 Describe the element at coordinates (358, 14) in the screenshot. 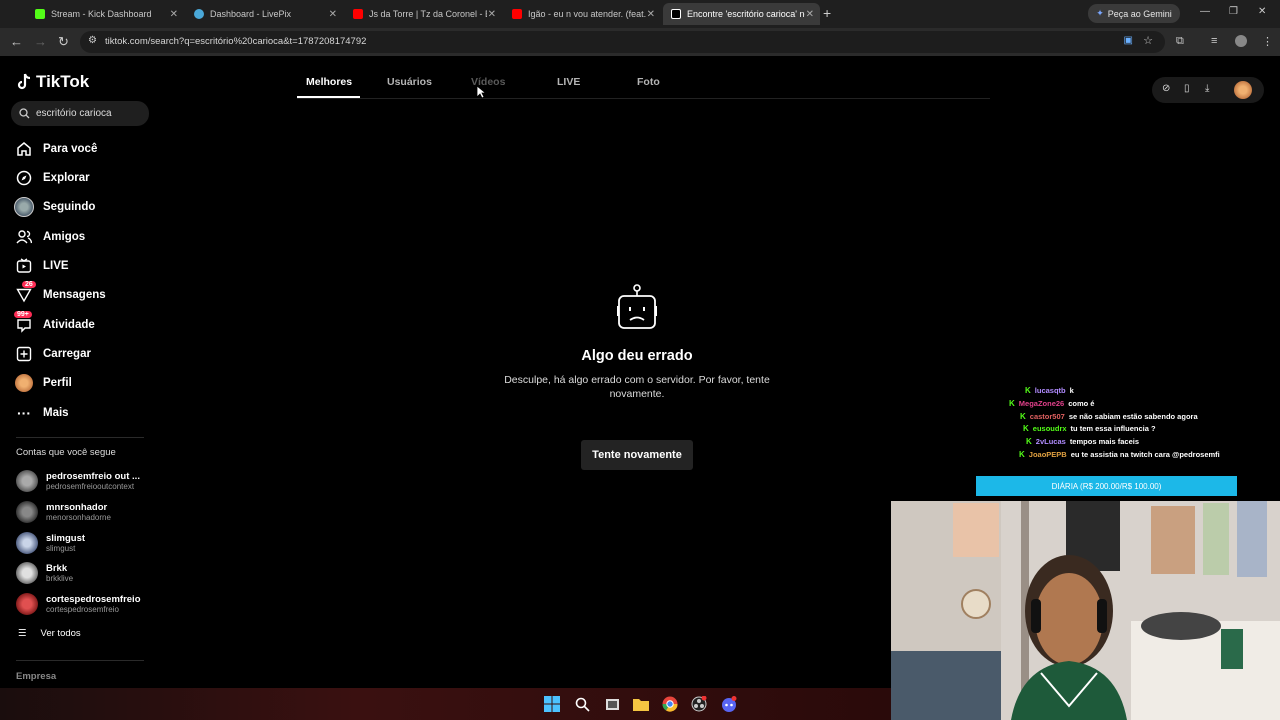

I see `youtube-favicon-icon` at that location.